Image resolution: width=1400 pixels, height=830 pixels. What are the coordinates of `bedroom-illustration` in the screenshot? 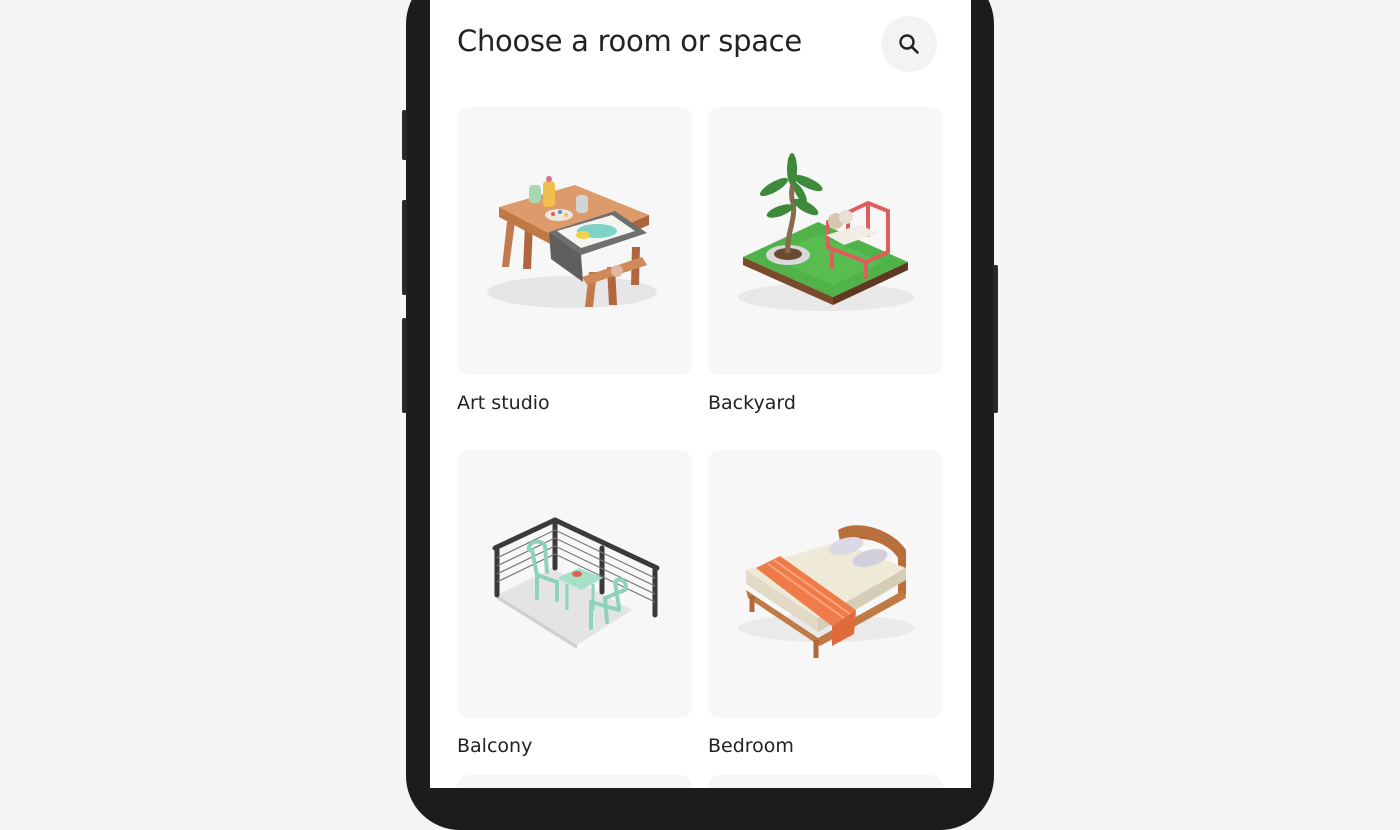 It's located at (826, 591).